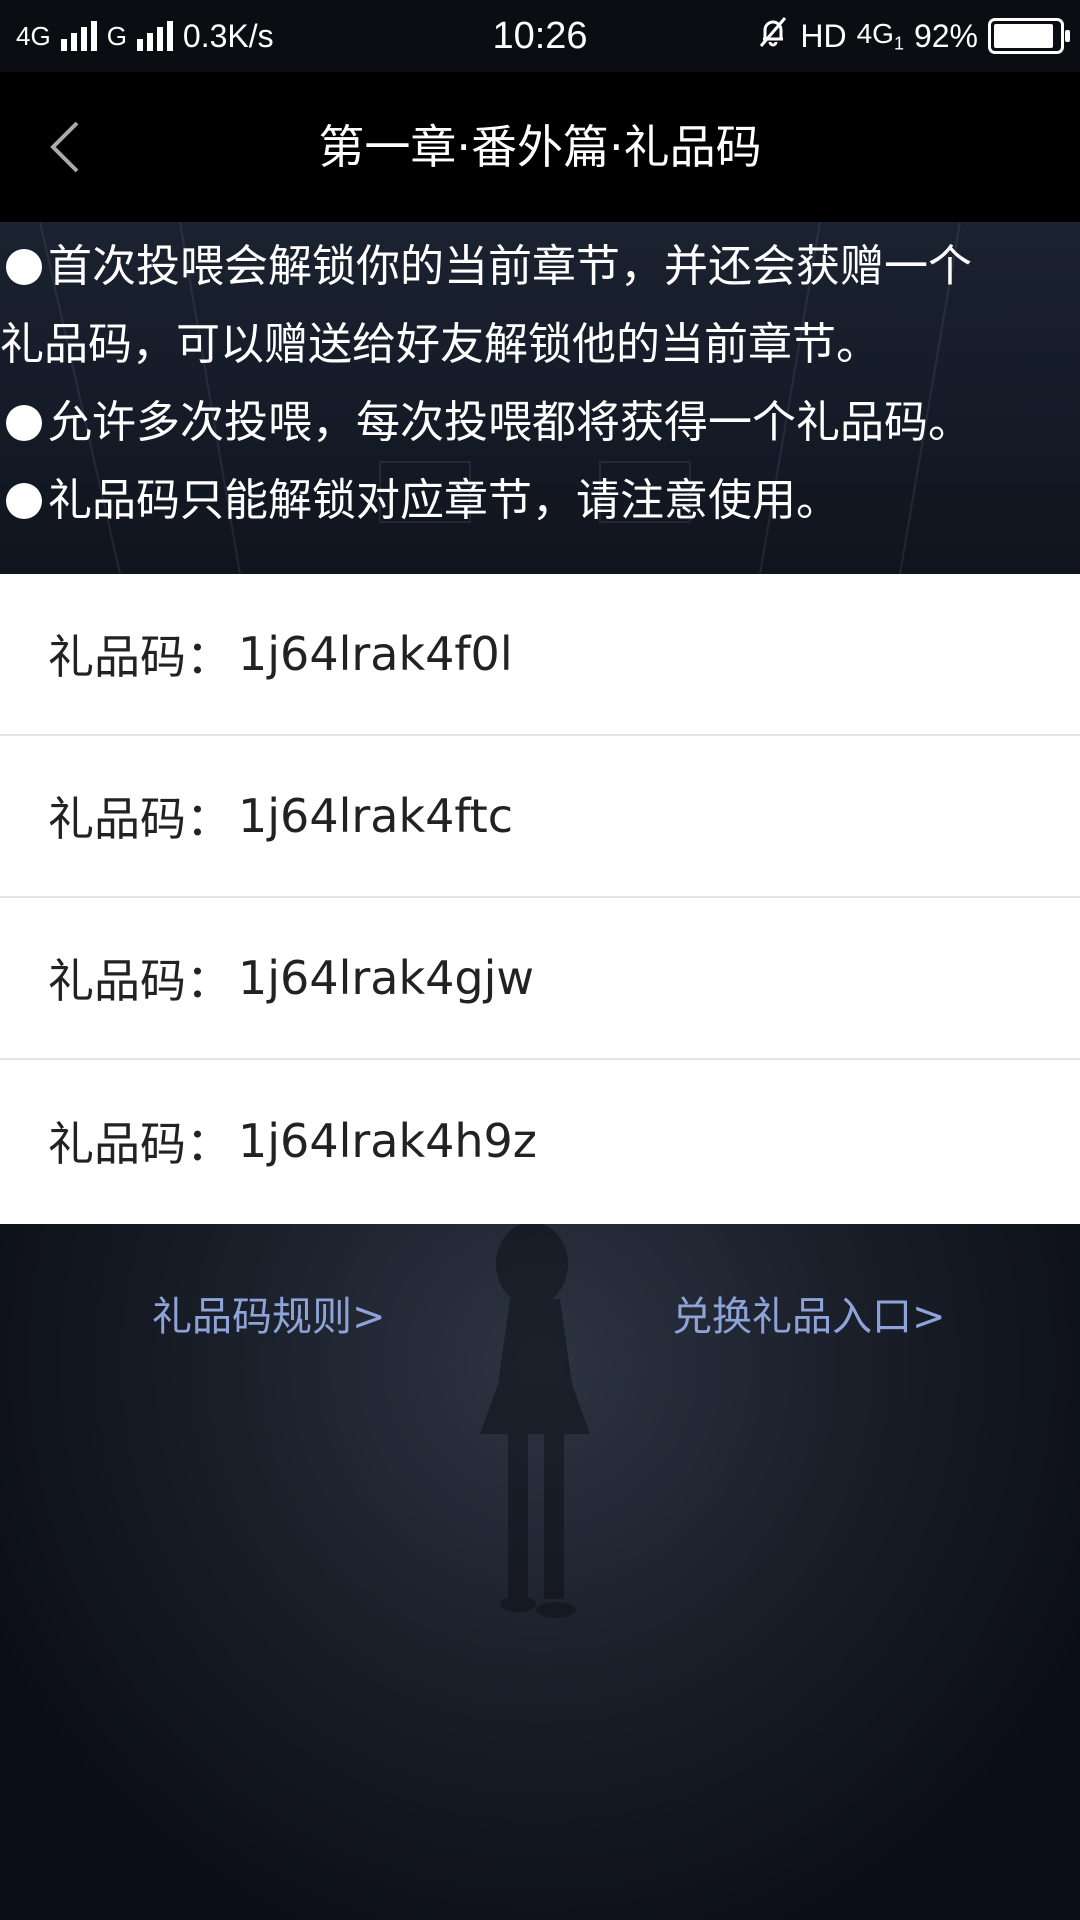 This screenshot has height=1920, width=1080. I want to click on page-title: 第一章·番外篇·礼品码, so click(540, 147).